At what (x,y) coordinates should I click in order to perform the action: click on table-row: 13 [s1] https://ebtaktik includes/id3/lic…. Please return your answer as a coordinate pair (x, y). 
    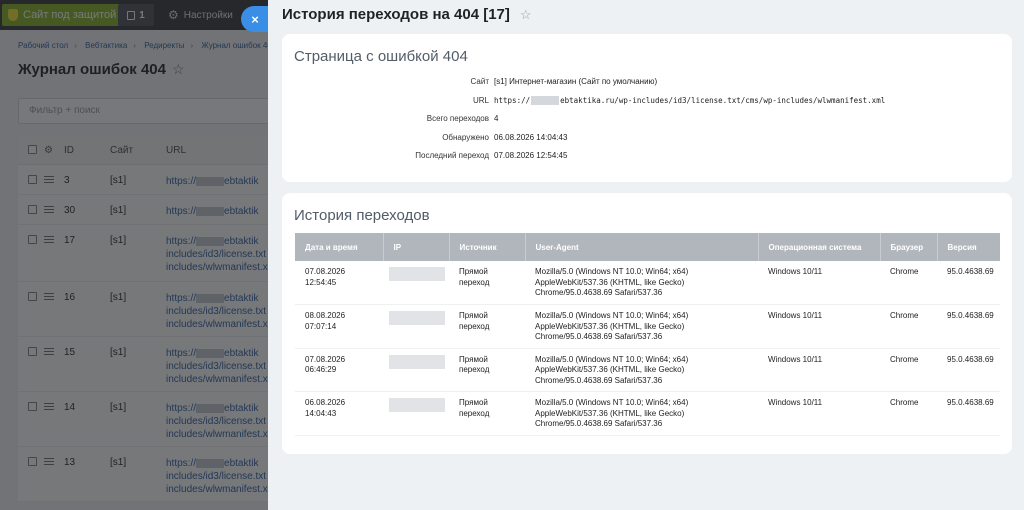
    Looking at the image, I should click on (143, 474).